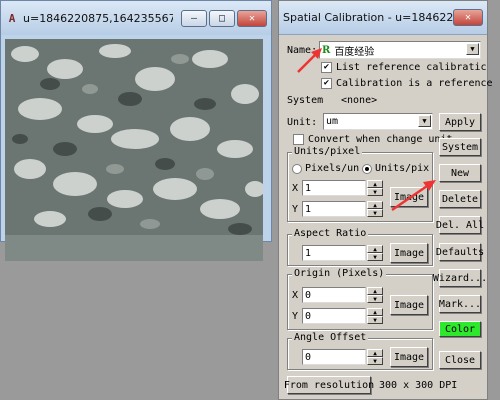 Image resolution: width=500 pixels, height=400 pixels. Describe the element at coordinates (334, 316) in the screenshot. I see `origin-y-input: 0` at that location.